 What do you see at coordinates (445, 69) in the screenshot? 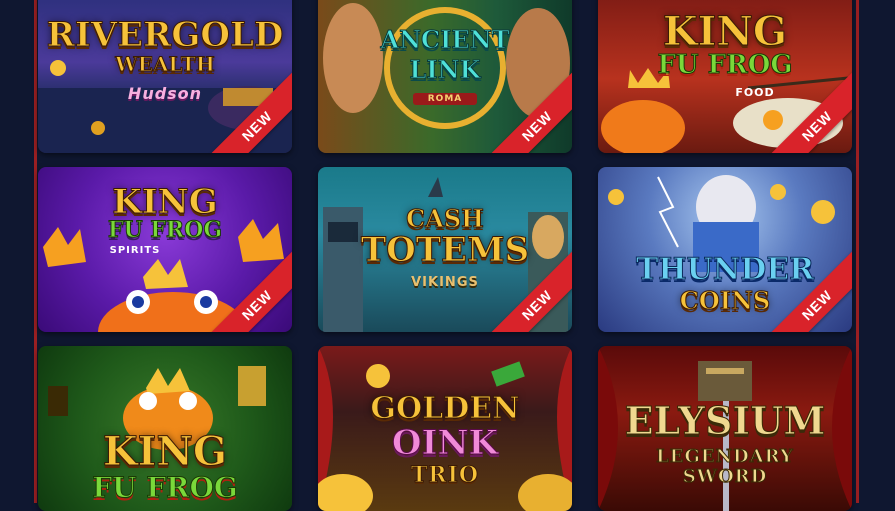
I see `game-title-line2: LINK` at bounding box center [445, 69].